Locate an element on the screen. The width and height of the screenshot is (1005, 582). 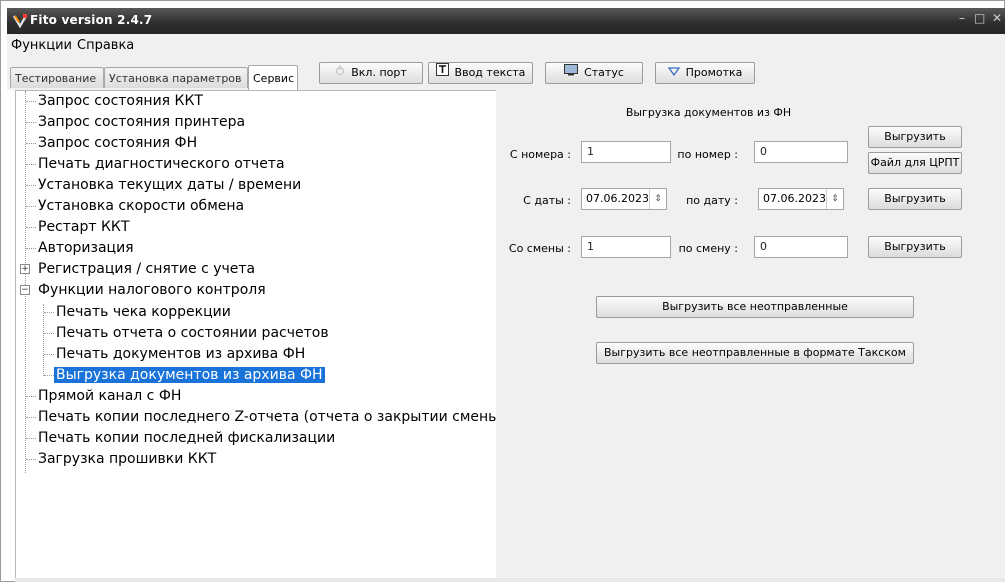
port-button: Вкл. порт is located at coordinates (371, 73).